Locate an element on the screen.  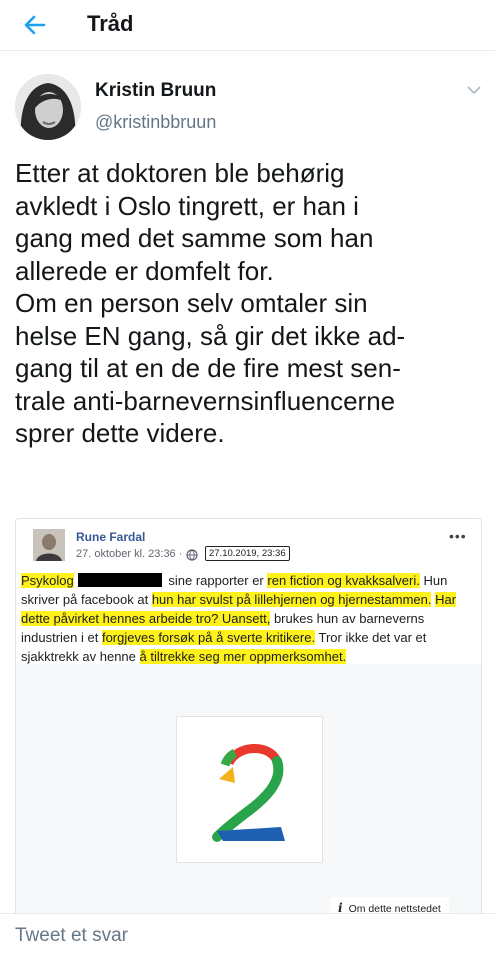
reply-bar: Tweet et svar is located at coordinates (247, 937).